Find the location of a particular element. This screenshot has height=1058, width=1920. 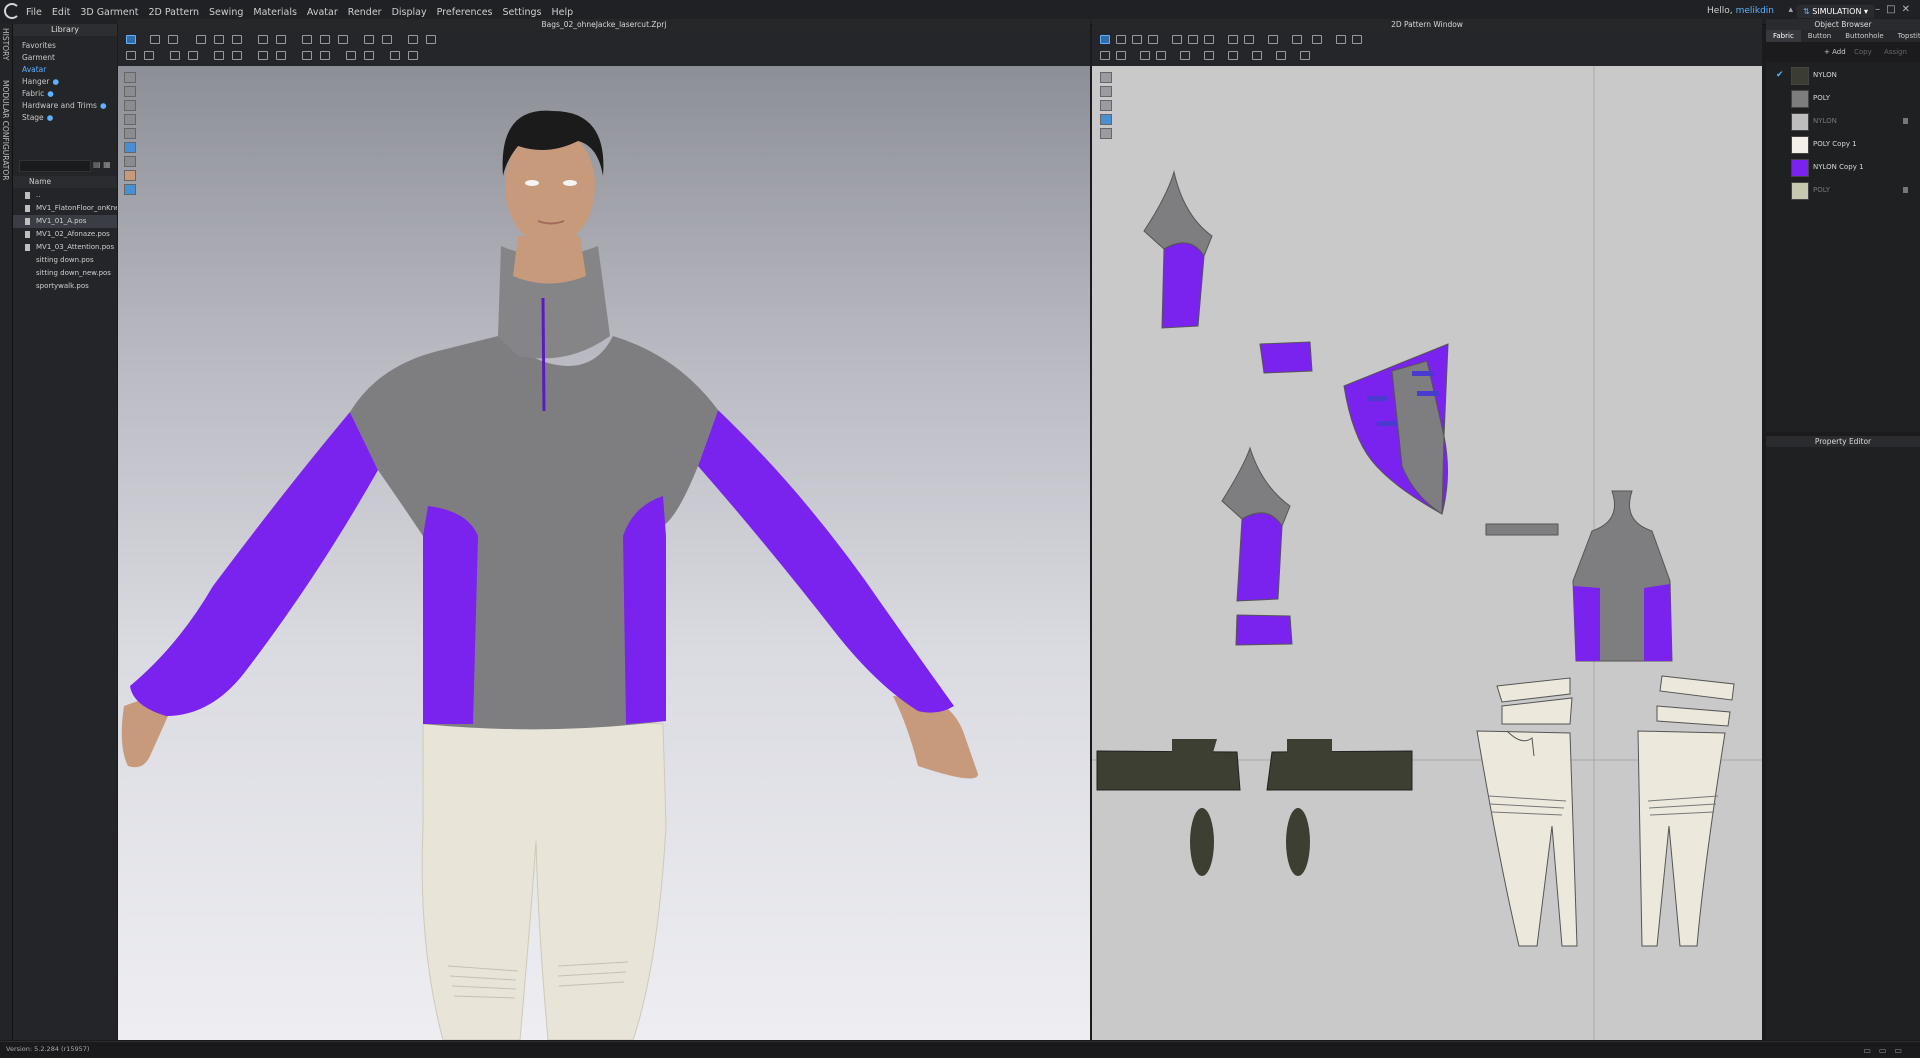

tab-history: HISTORY is located at coordinates (5, 44).